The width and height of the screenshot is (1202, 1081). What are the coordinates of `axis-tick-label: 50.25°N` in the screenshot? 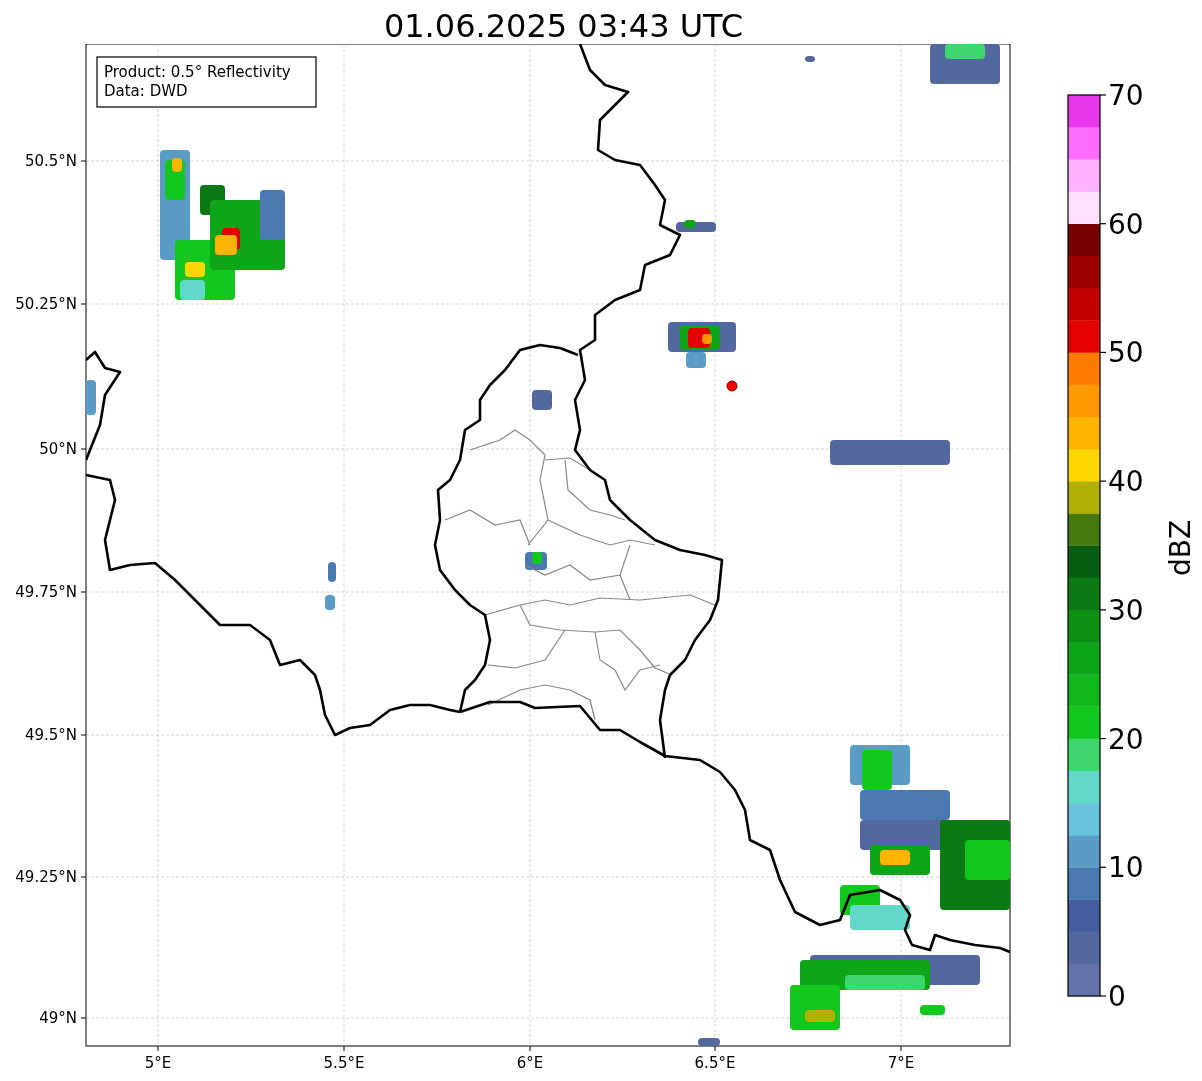 It's located at (46, 304).